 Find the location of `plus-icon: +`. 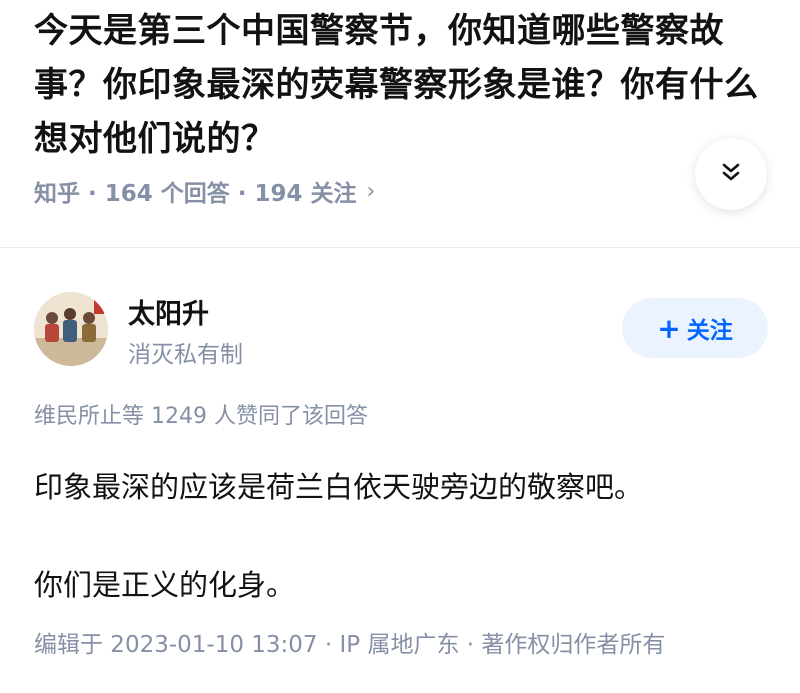

plus-icon: + is located at coordinates (669, 328).